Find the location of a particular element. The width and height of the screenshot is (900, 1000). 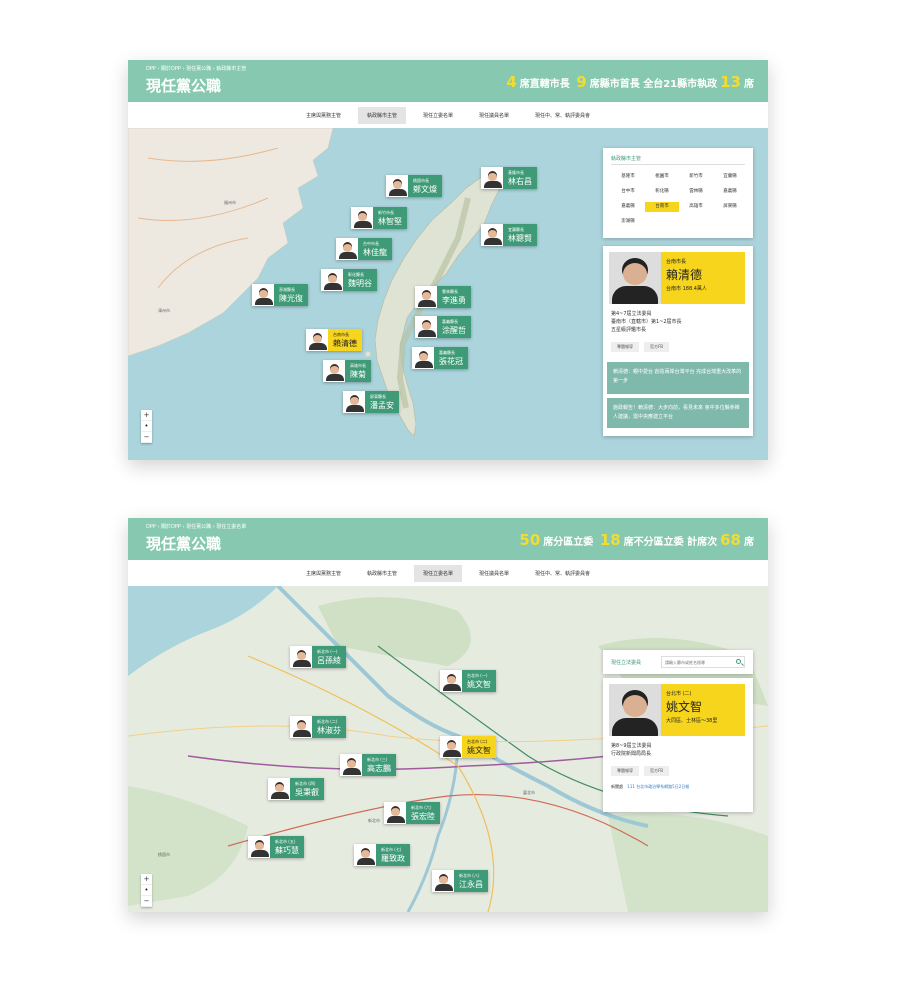

bio-line: 第8~9屆立法委員 is located at coordinates (631, 746).